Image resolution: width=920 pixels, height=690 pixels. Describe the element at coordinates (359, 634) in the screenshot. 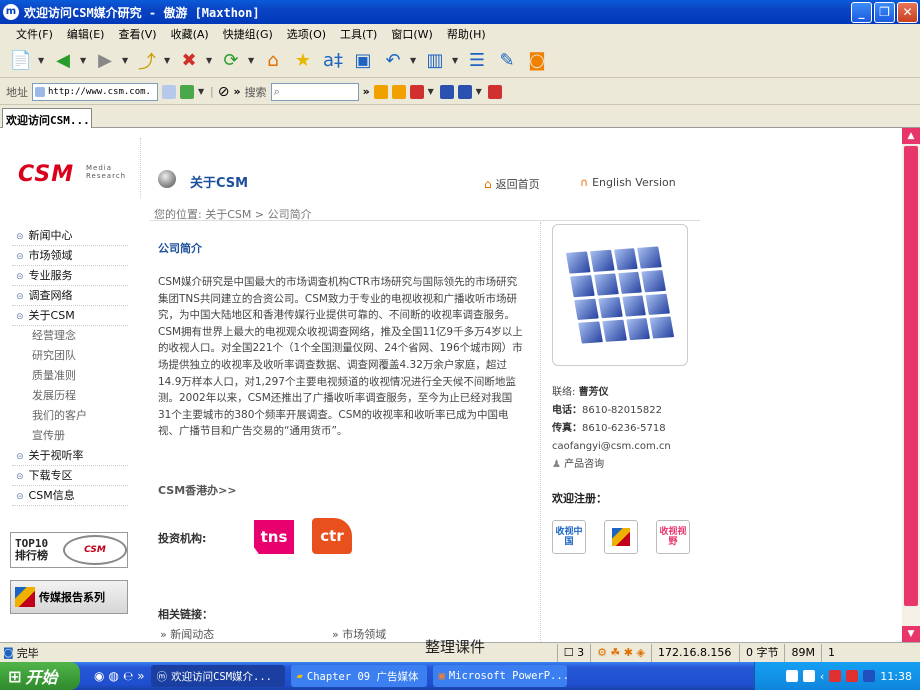

I see `related-link-market: » 市场领域` at that location.